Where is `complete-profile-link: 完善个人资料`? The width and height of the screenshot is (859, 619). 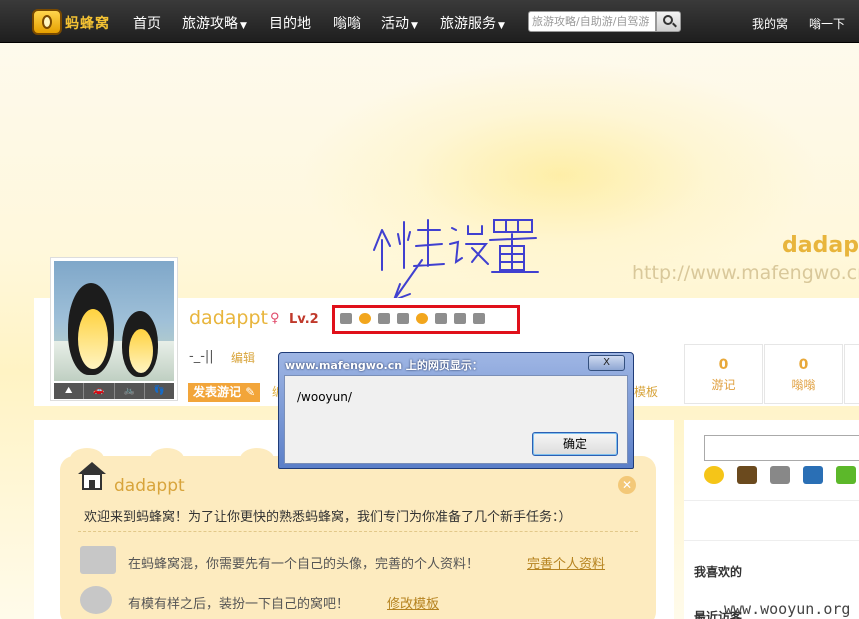 complete-profile-link: 完善个人资料 is located at coordinates (566, 562).